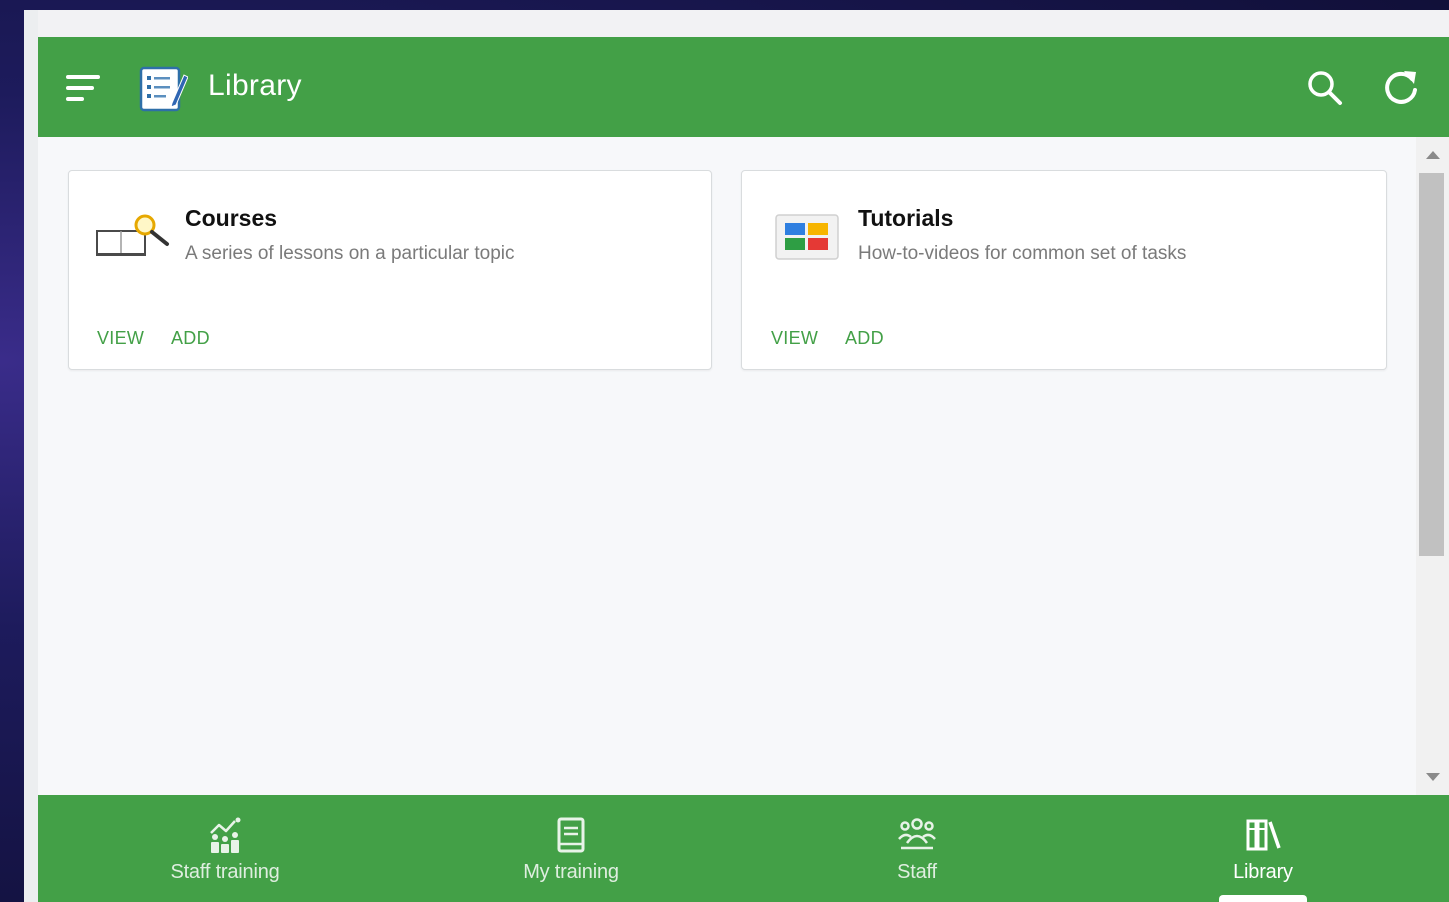  What do you see at coordinates (1431, 364) in the screenshot?
I see `scrollbar-thumb` at bounding box center [1431, 364].